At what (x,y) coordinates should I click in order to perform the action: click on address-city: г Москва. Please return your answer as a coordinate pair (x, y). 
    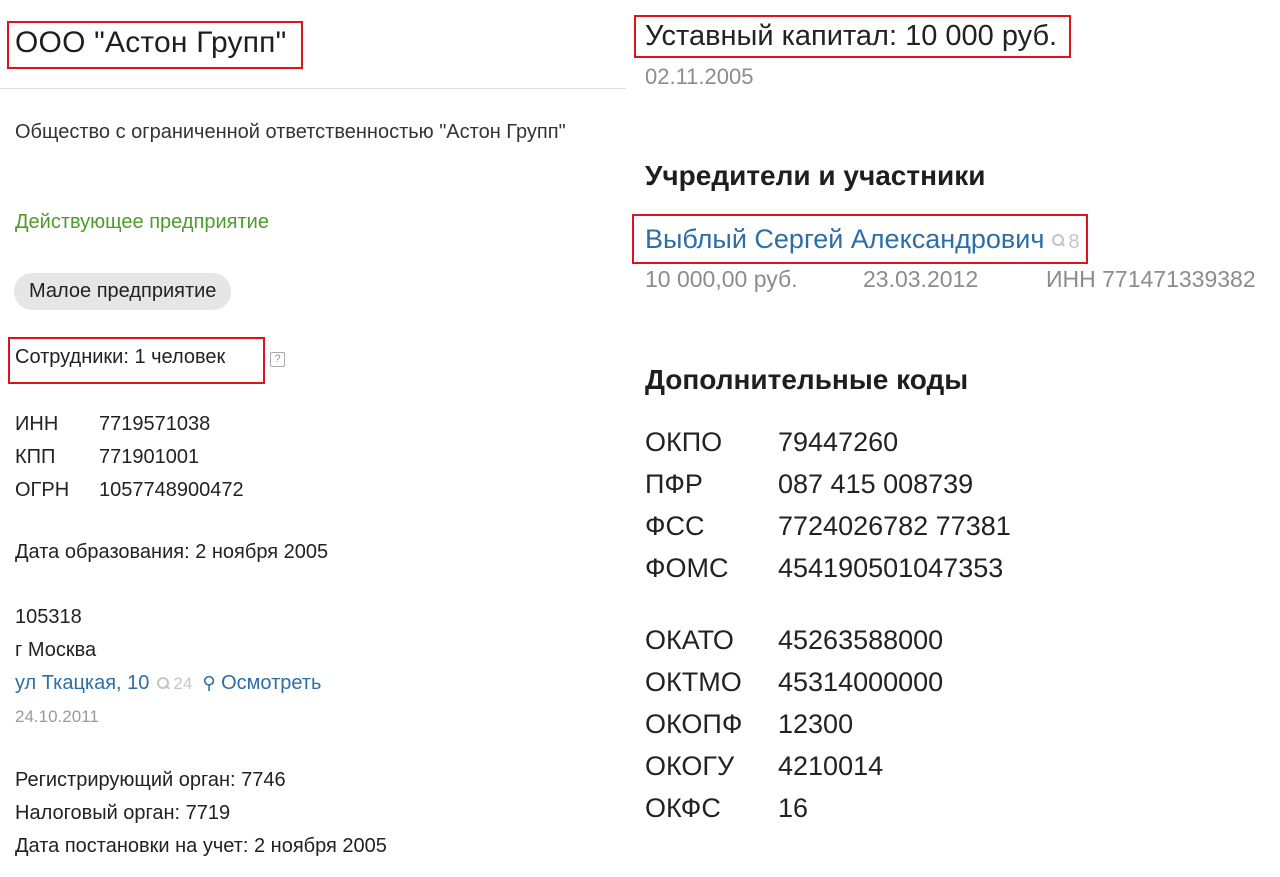
    Looking at the image, I should click on (56, 650).